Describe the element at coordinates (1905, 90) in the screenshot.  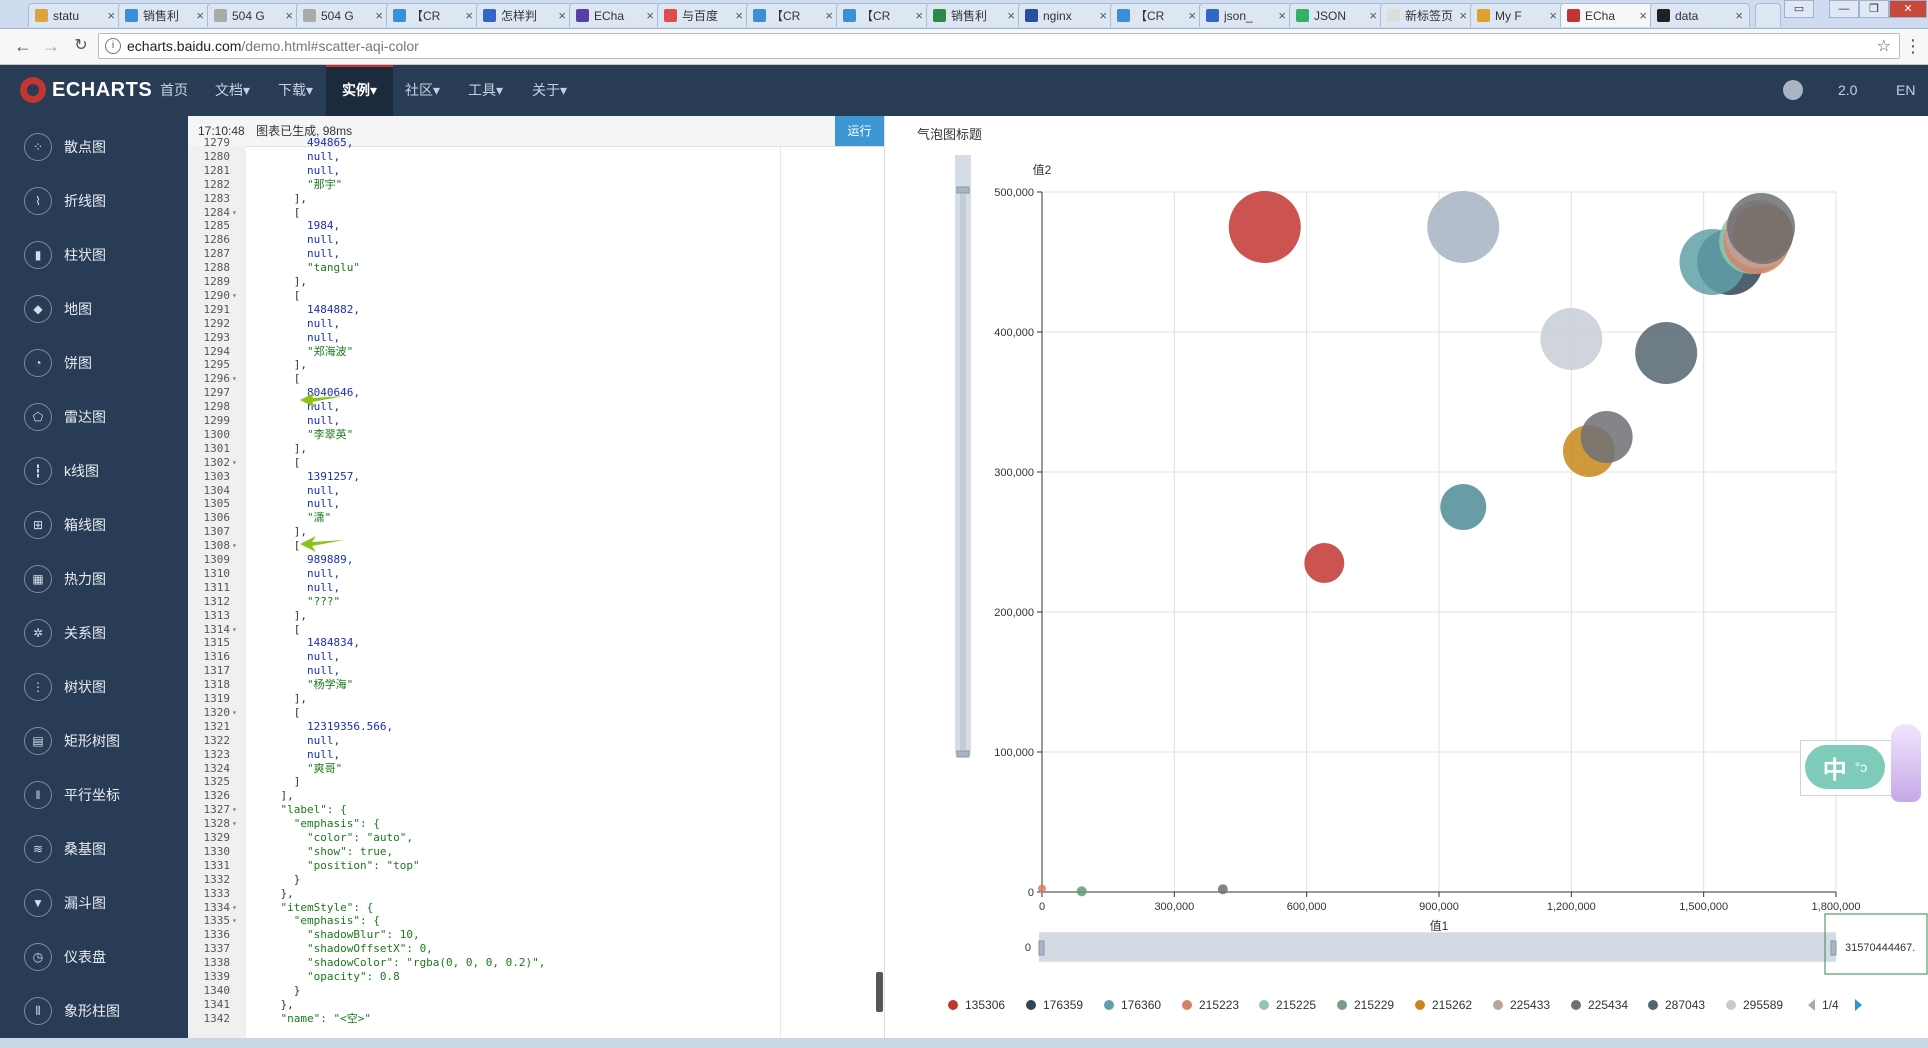
I see `language-link: EN` at that location.